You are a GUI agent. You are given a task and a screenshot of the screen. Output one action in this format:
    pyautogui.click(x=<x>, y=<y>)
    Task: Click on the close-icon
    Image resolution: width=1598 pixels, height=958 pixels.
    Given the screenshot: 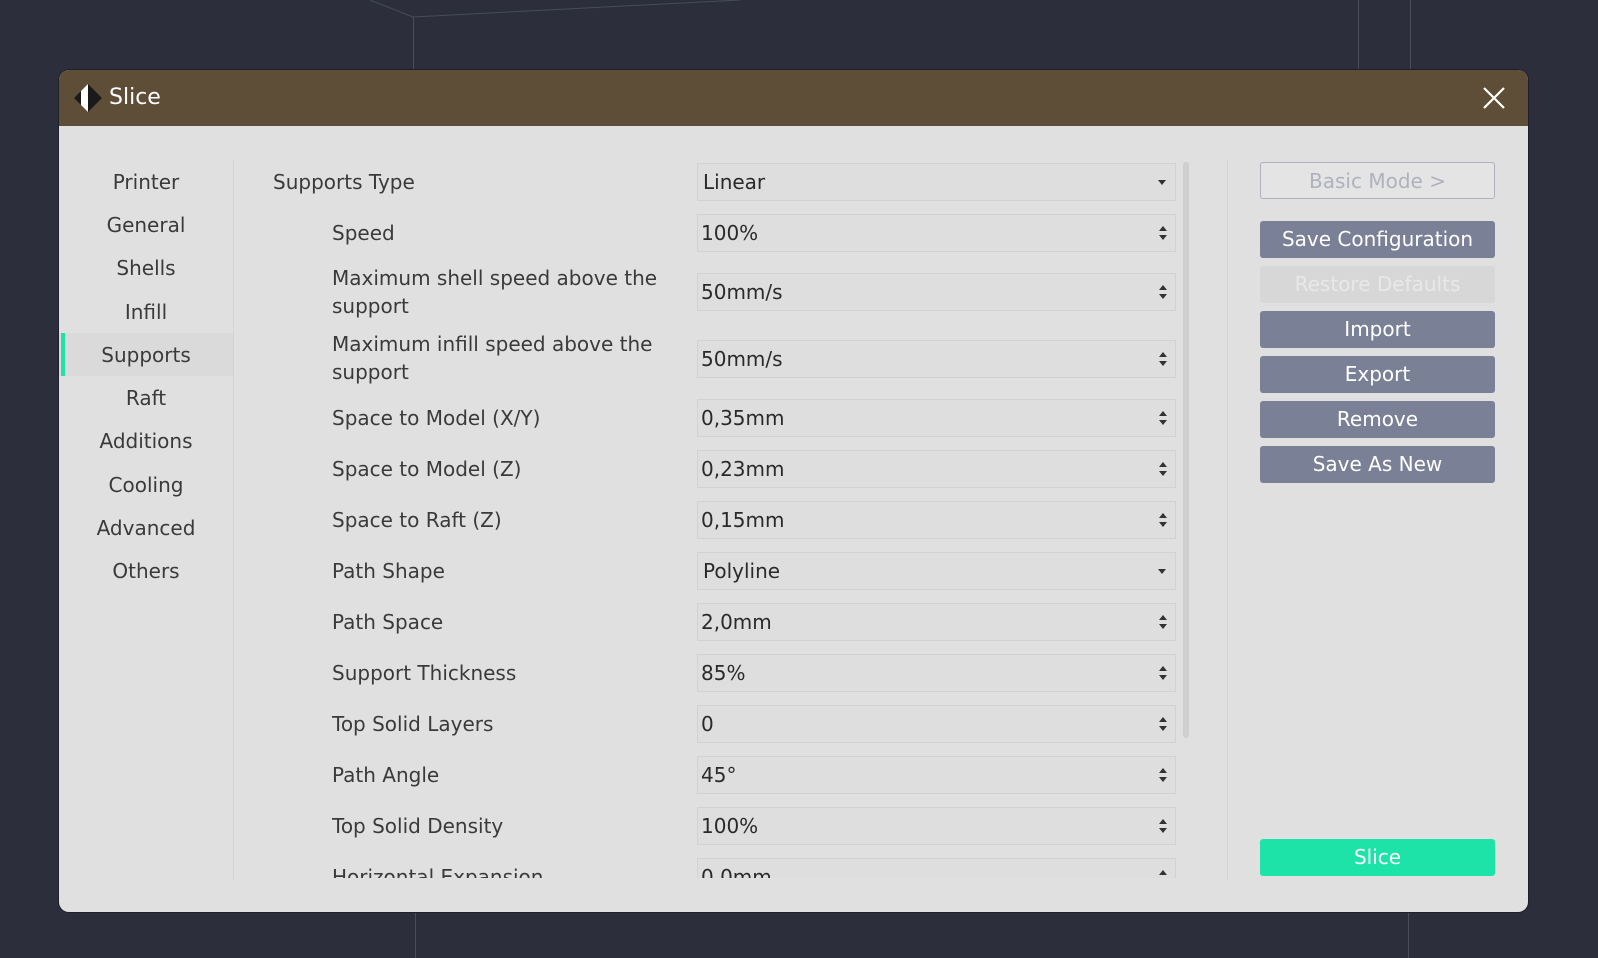 What is the action you would take?
    pyautogui.click(x=1494, y=98)
    